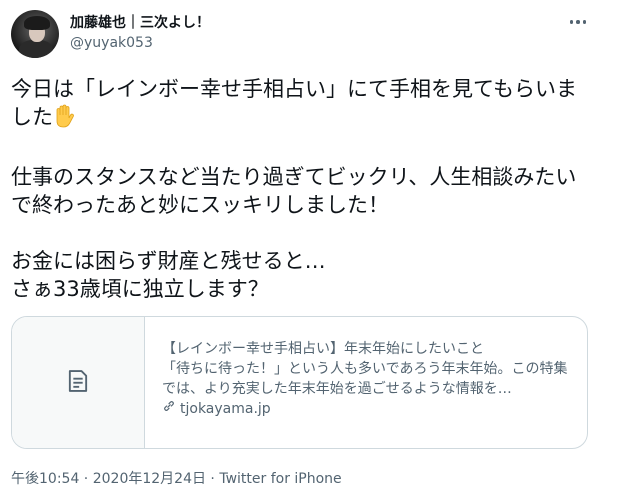 This screenshot has width=640, height=494. I want to click on card-domain: tjokayama.jp, so click(368, 409).